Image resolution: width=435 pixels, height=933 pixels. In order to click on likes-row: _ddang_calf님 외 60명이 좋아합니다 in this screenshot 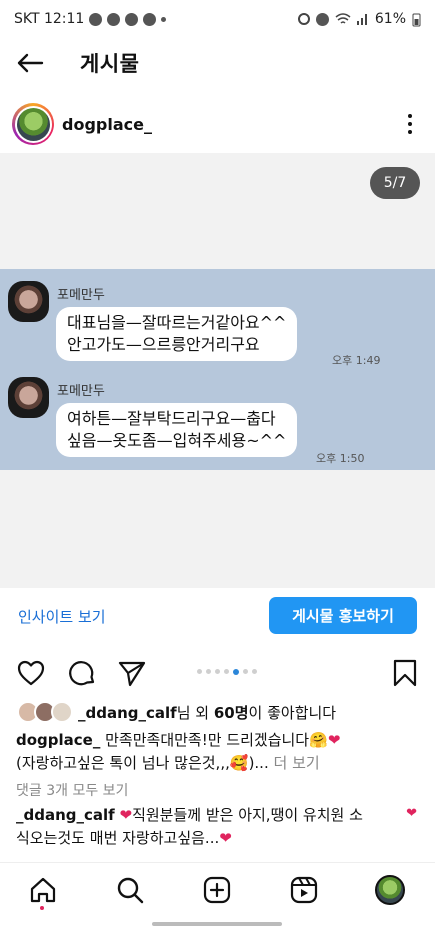, I will do `click(217, 712)`.